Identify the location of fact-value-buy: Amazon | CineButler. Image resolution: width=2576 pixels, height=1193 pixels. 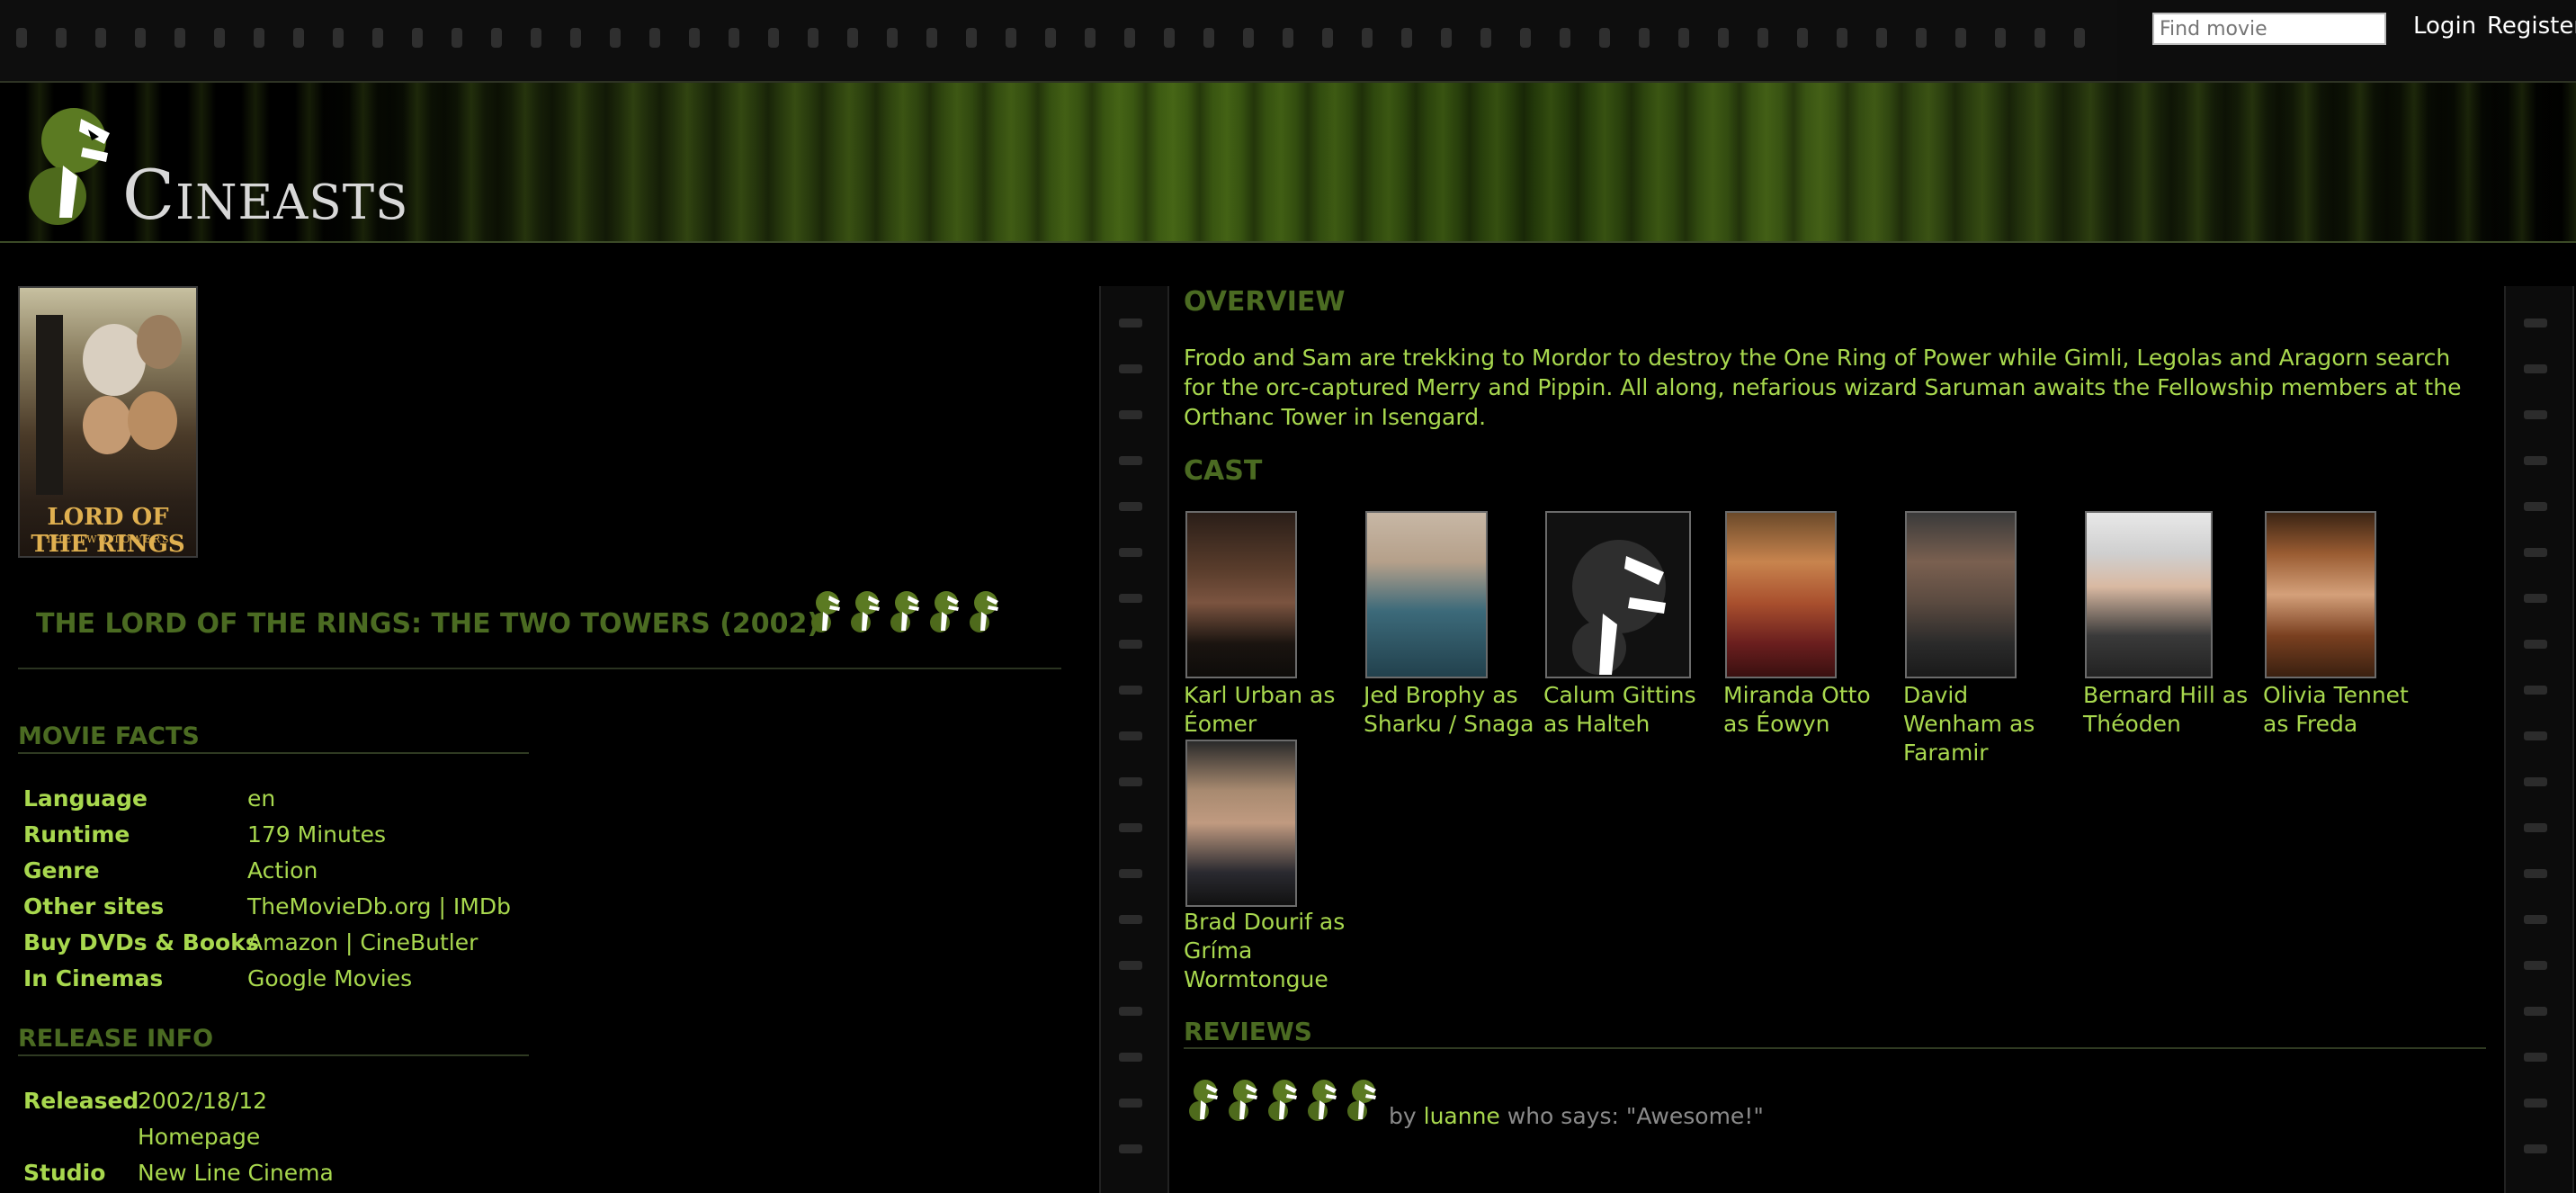
(362, 942).